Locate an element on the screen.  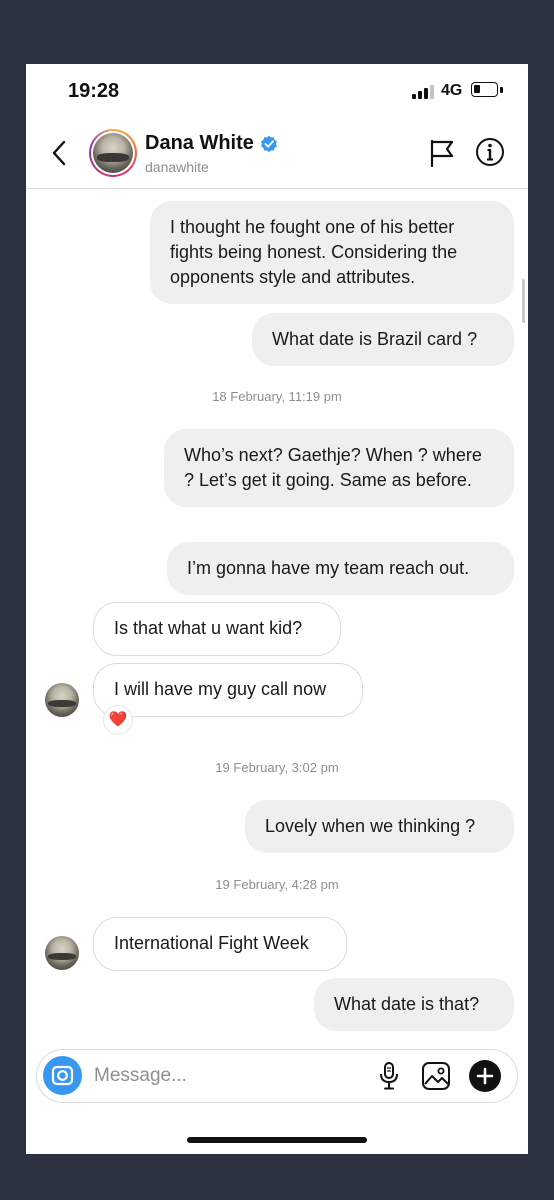
microphone-icon is located at coordinates (389, 1076).